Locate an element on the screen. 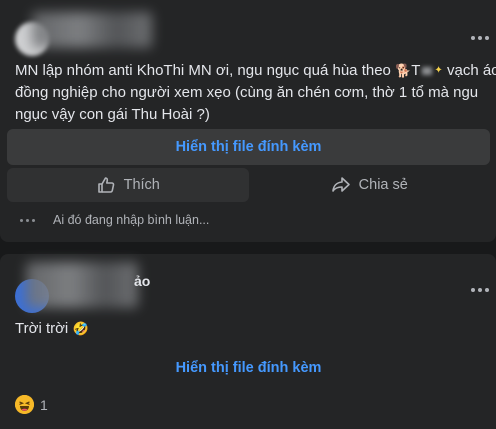 This screenshot has width=496, height=429. share-arrow-icon is located at coordinates (340, 184).